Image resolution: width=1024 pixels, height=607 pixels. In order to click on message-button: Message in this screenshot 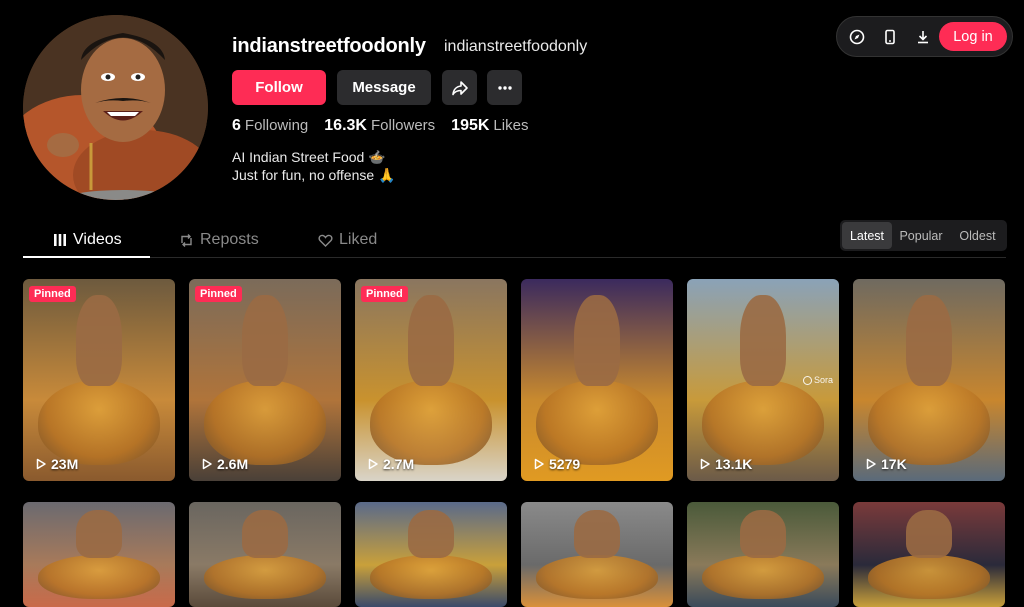, I will do `click(384, 87)`.